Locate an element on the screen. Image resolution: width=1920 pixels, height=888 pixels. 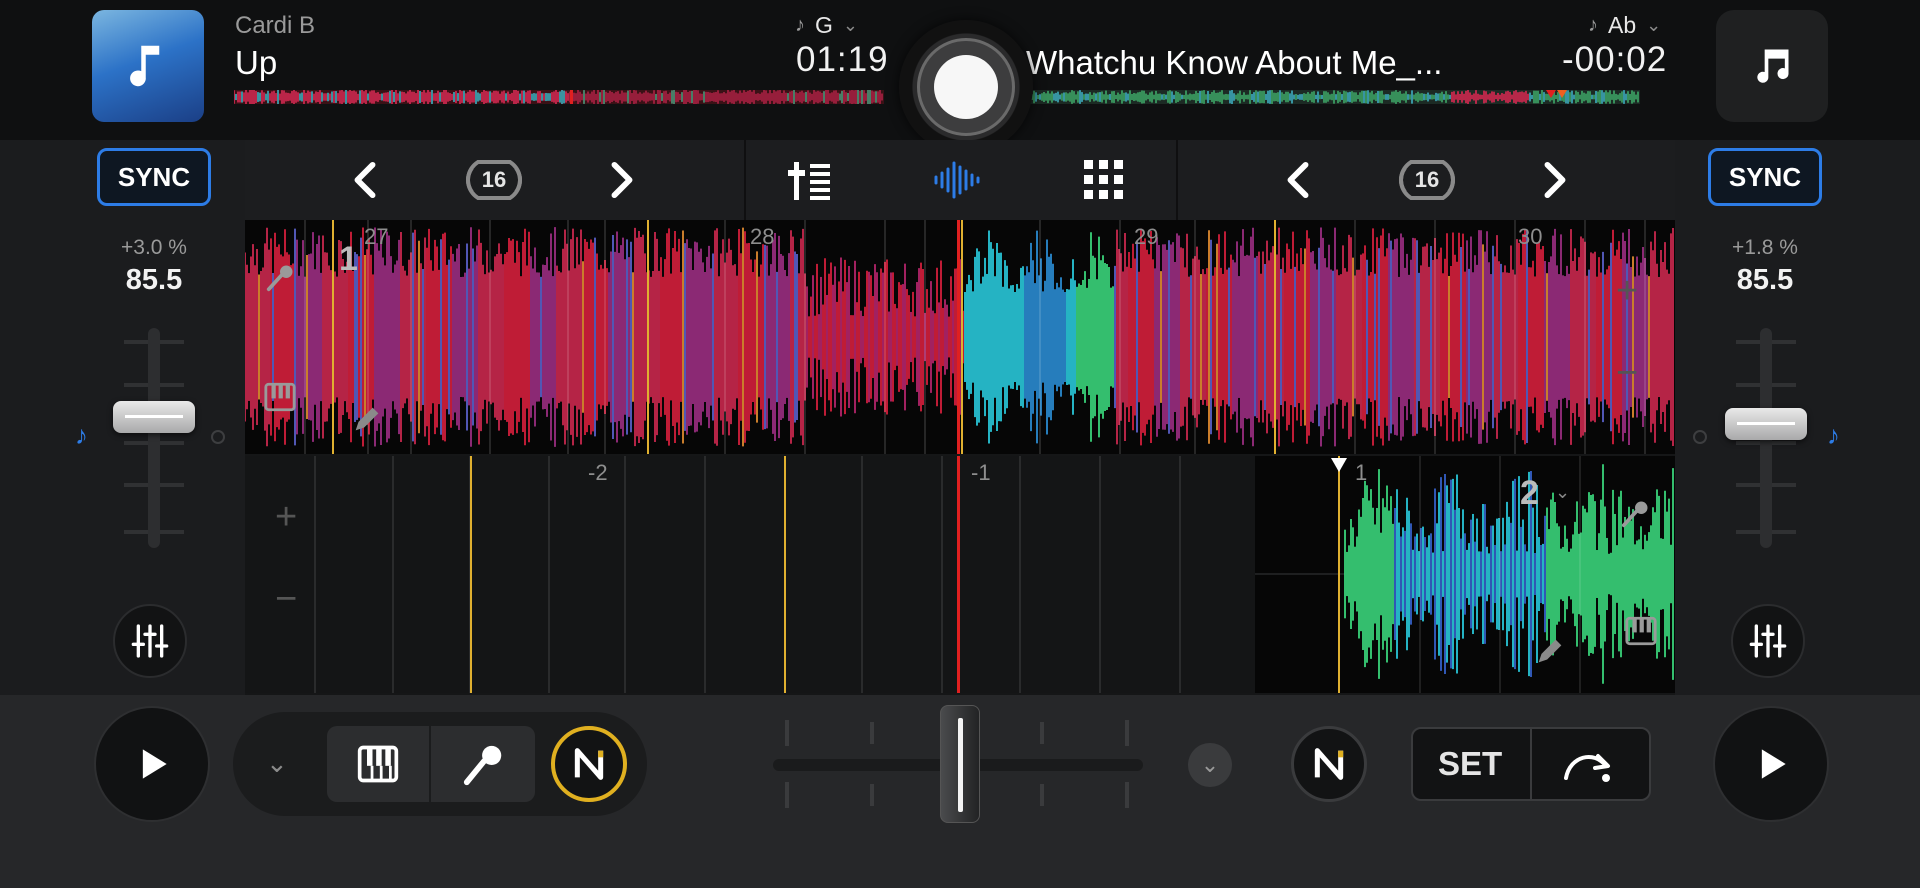
left-key-selector: ♪ G ⌄ is located at coordinates (826, 25).